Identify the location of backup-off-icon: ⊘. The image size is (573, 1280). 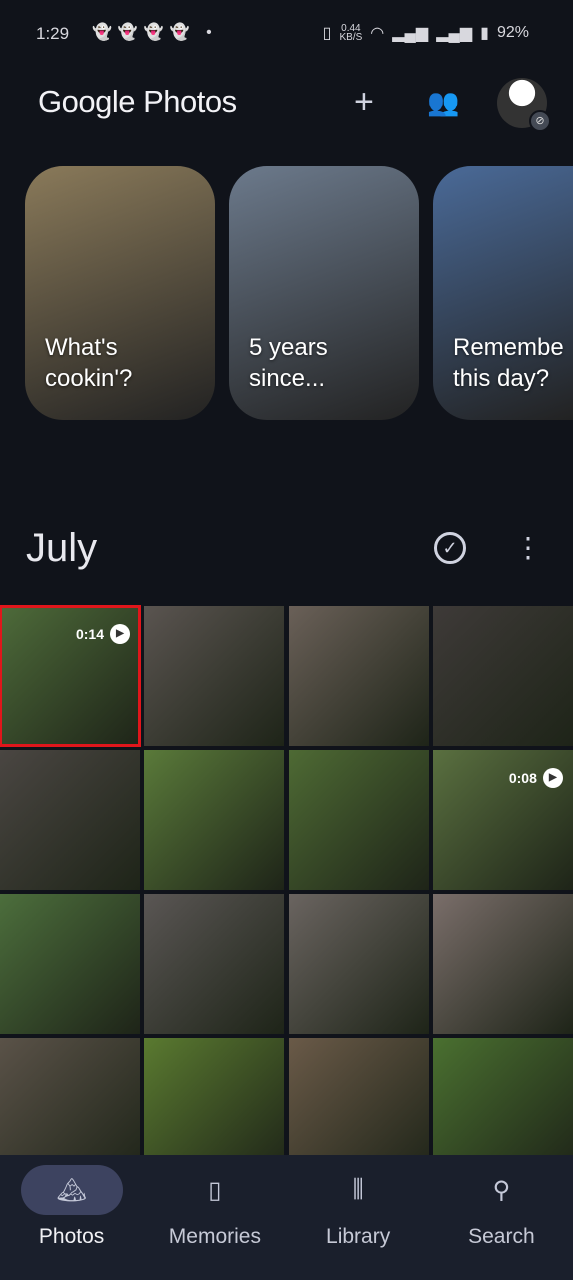
(540, 121).